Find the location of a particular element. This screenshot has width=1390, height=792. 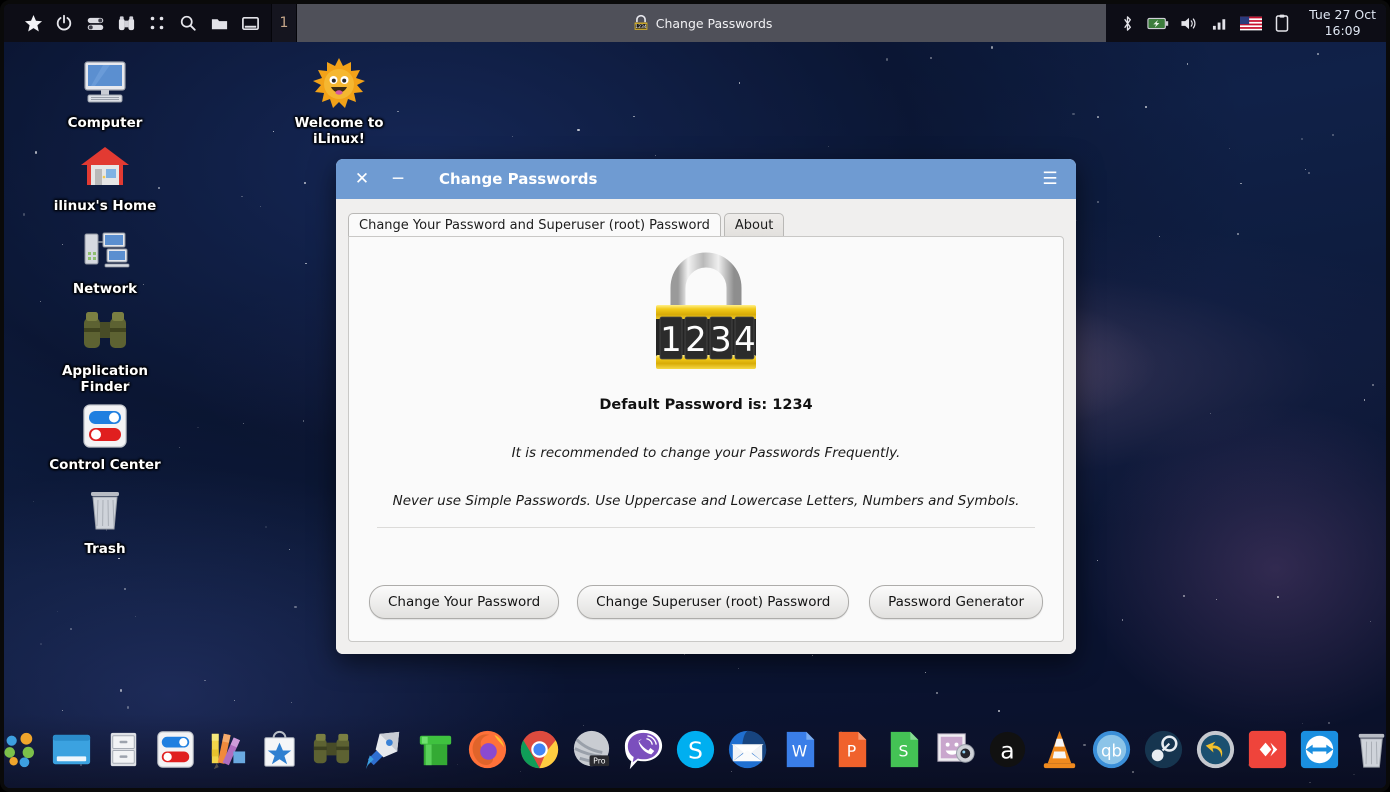

trash-icon is located at coordinates (105, 510).